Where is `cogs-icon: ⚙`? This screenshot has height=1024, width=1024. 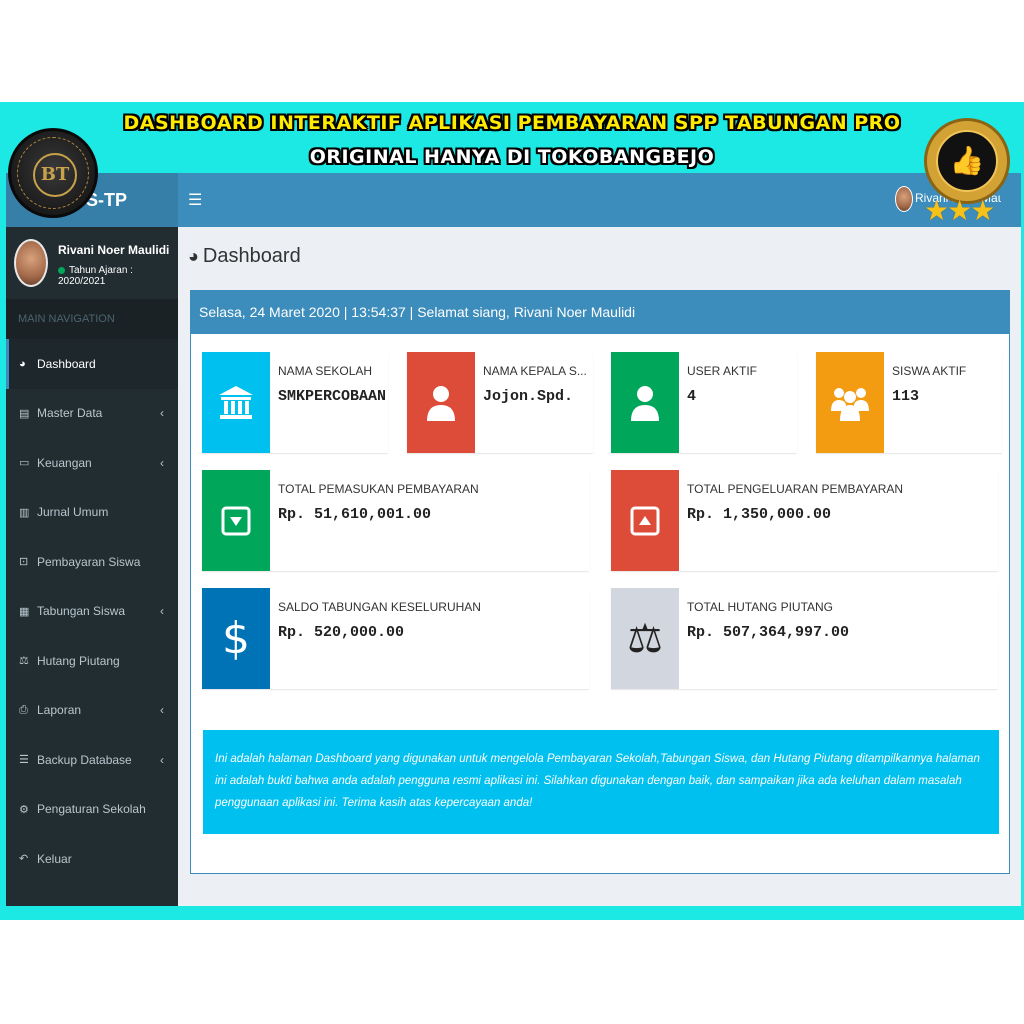
cogs-icon: ⚙ is located at coordinates (24, 809).